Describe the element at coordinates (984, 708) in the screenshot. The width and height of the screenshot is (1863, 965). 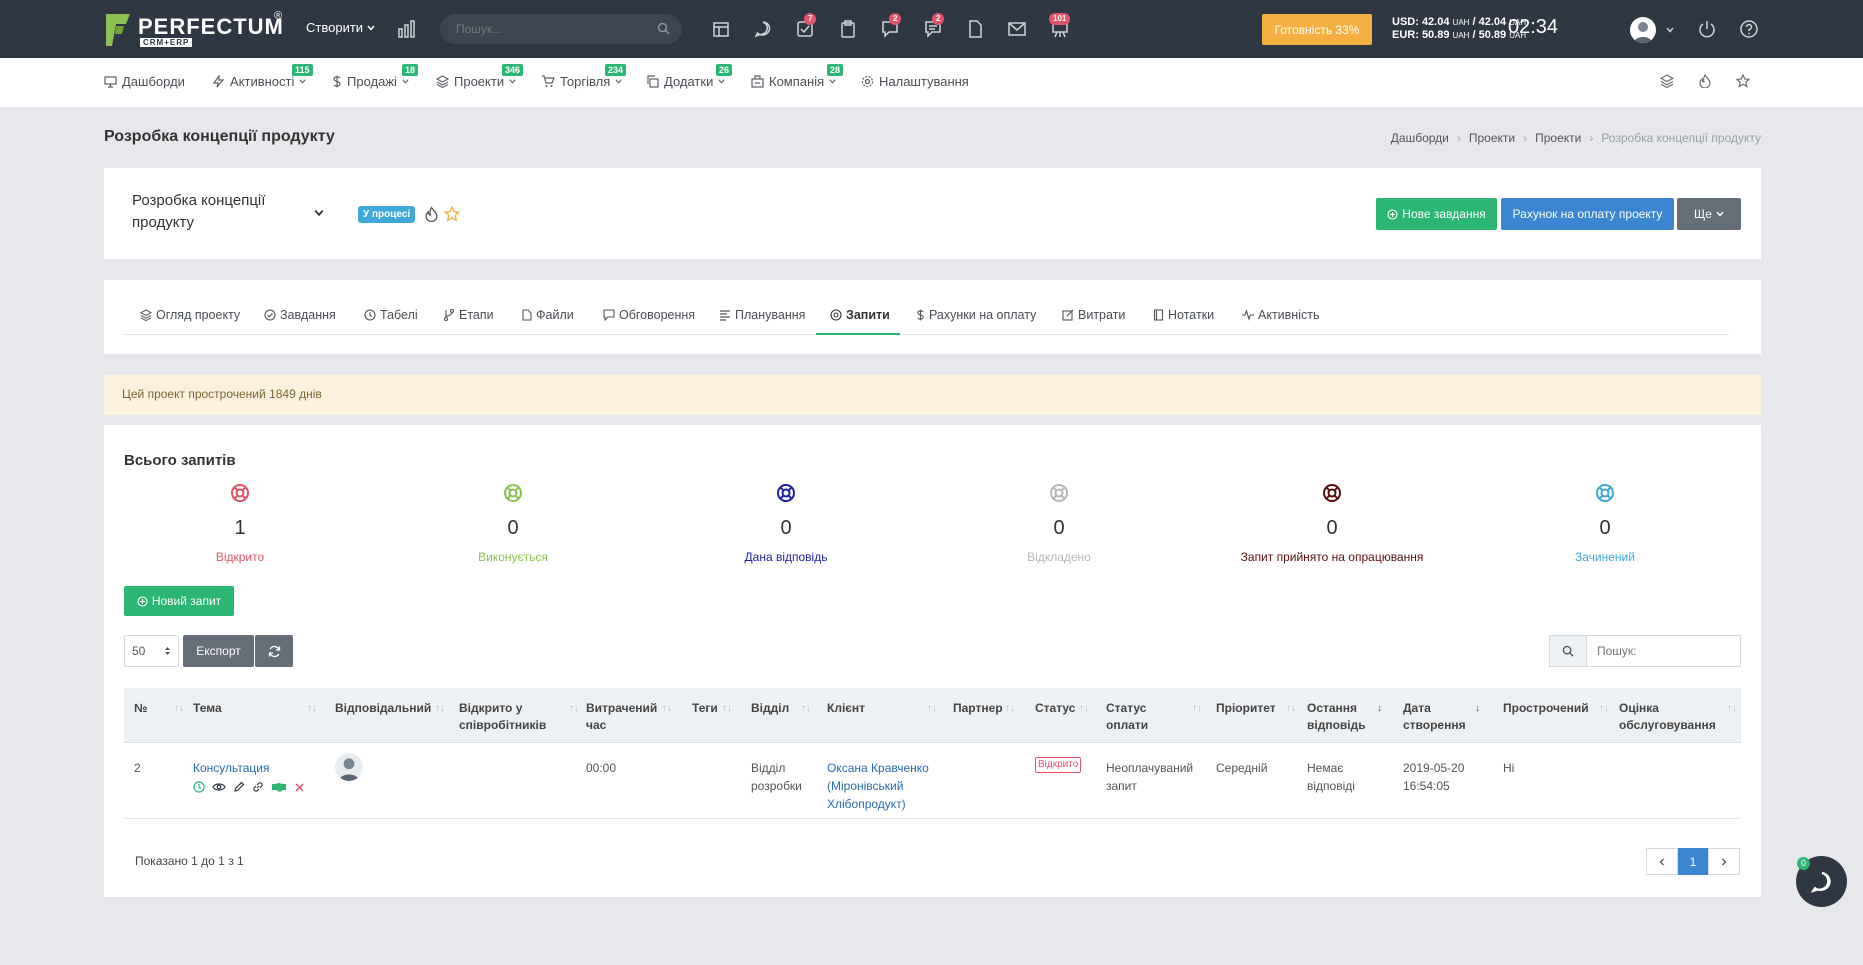
I see `col-header-partner: Партнер ↑↓` at that location.